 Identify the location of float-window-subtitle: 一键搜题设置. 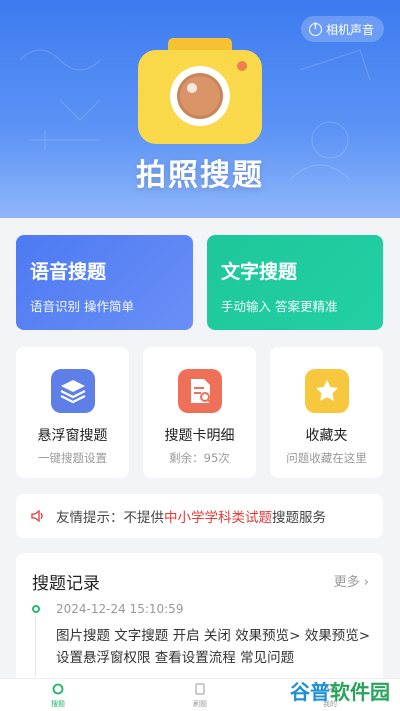
(72, 458).